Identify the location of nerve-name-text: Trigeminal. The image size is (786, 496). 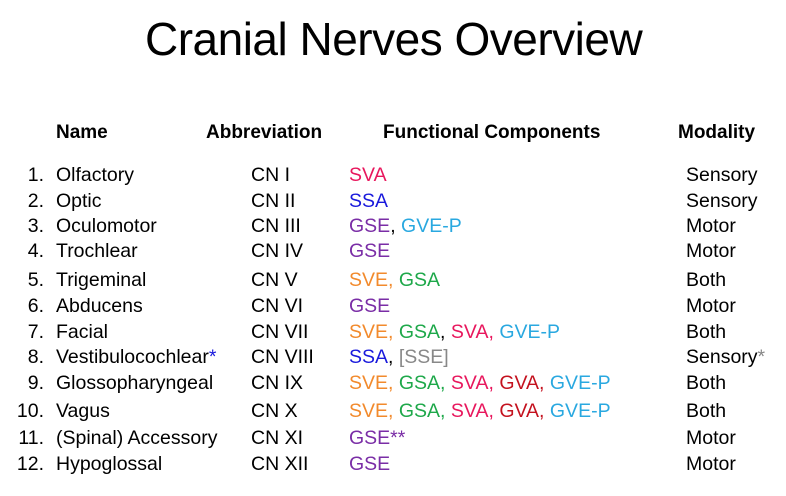
(101, 280).